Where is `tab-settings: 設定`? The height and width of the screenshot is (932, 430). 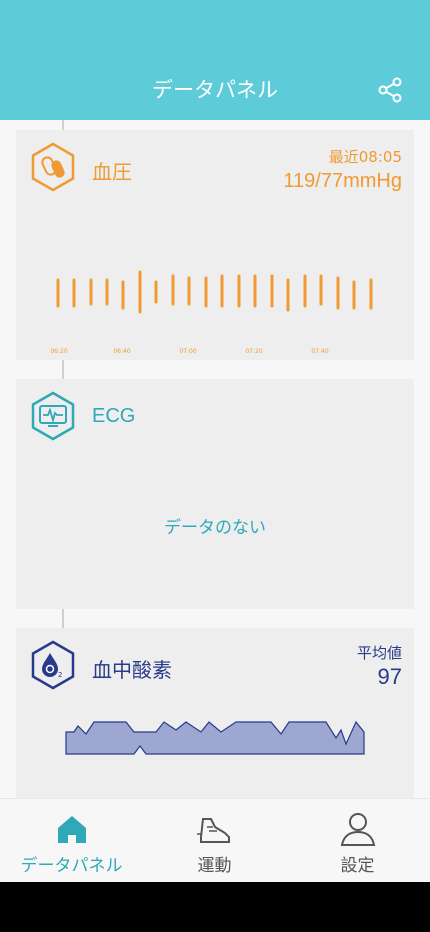
tab-settings: 設定 is located at coordinates (357, 841).